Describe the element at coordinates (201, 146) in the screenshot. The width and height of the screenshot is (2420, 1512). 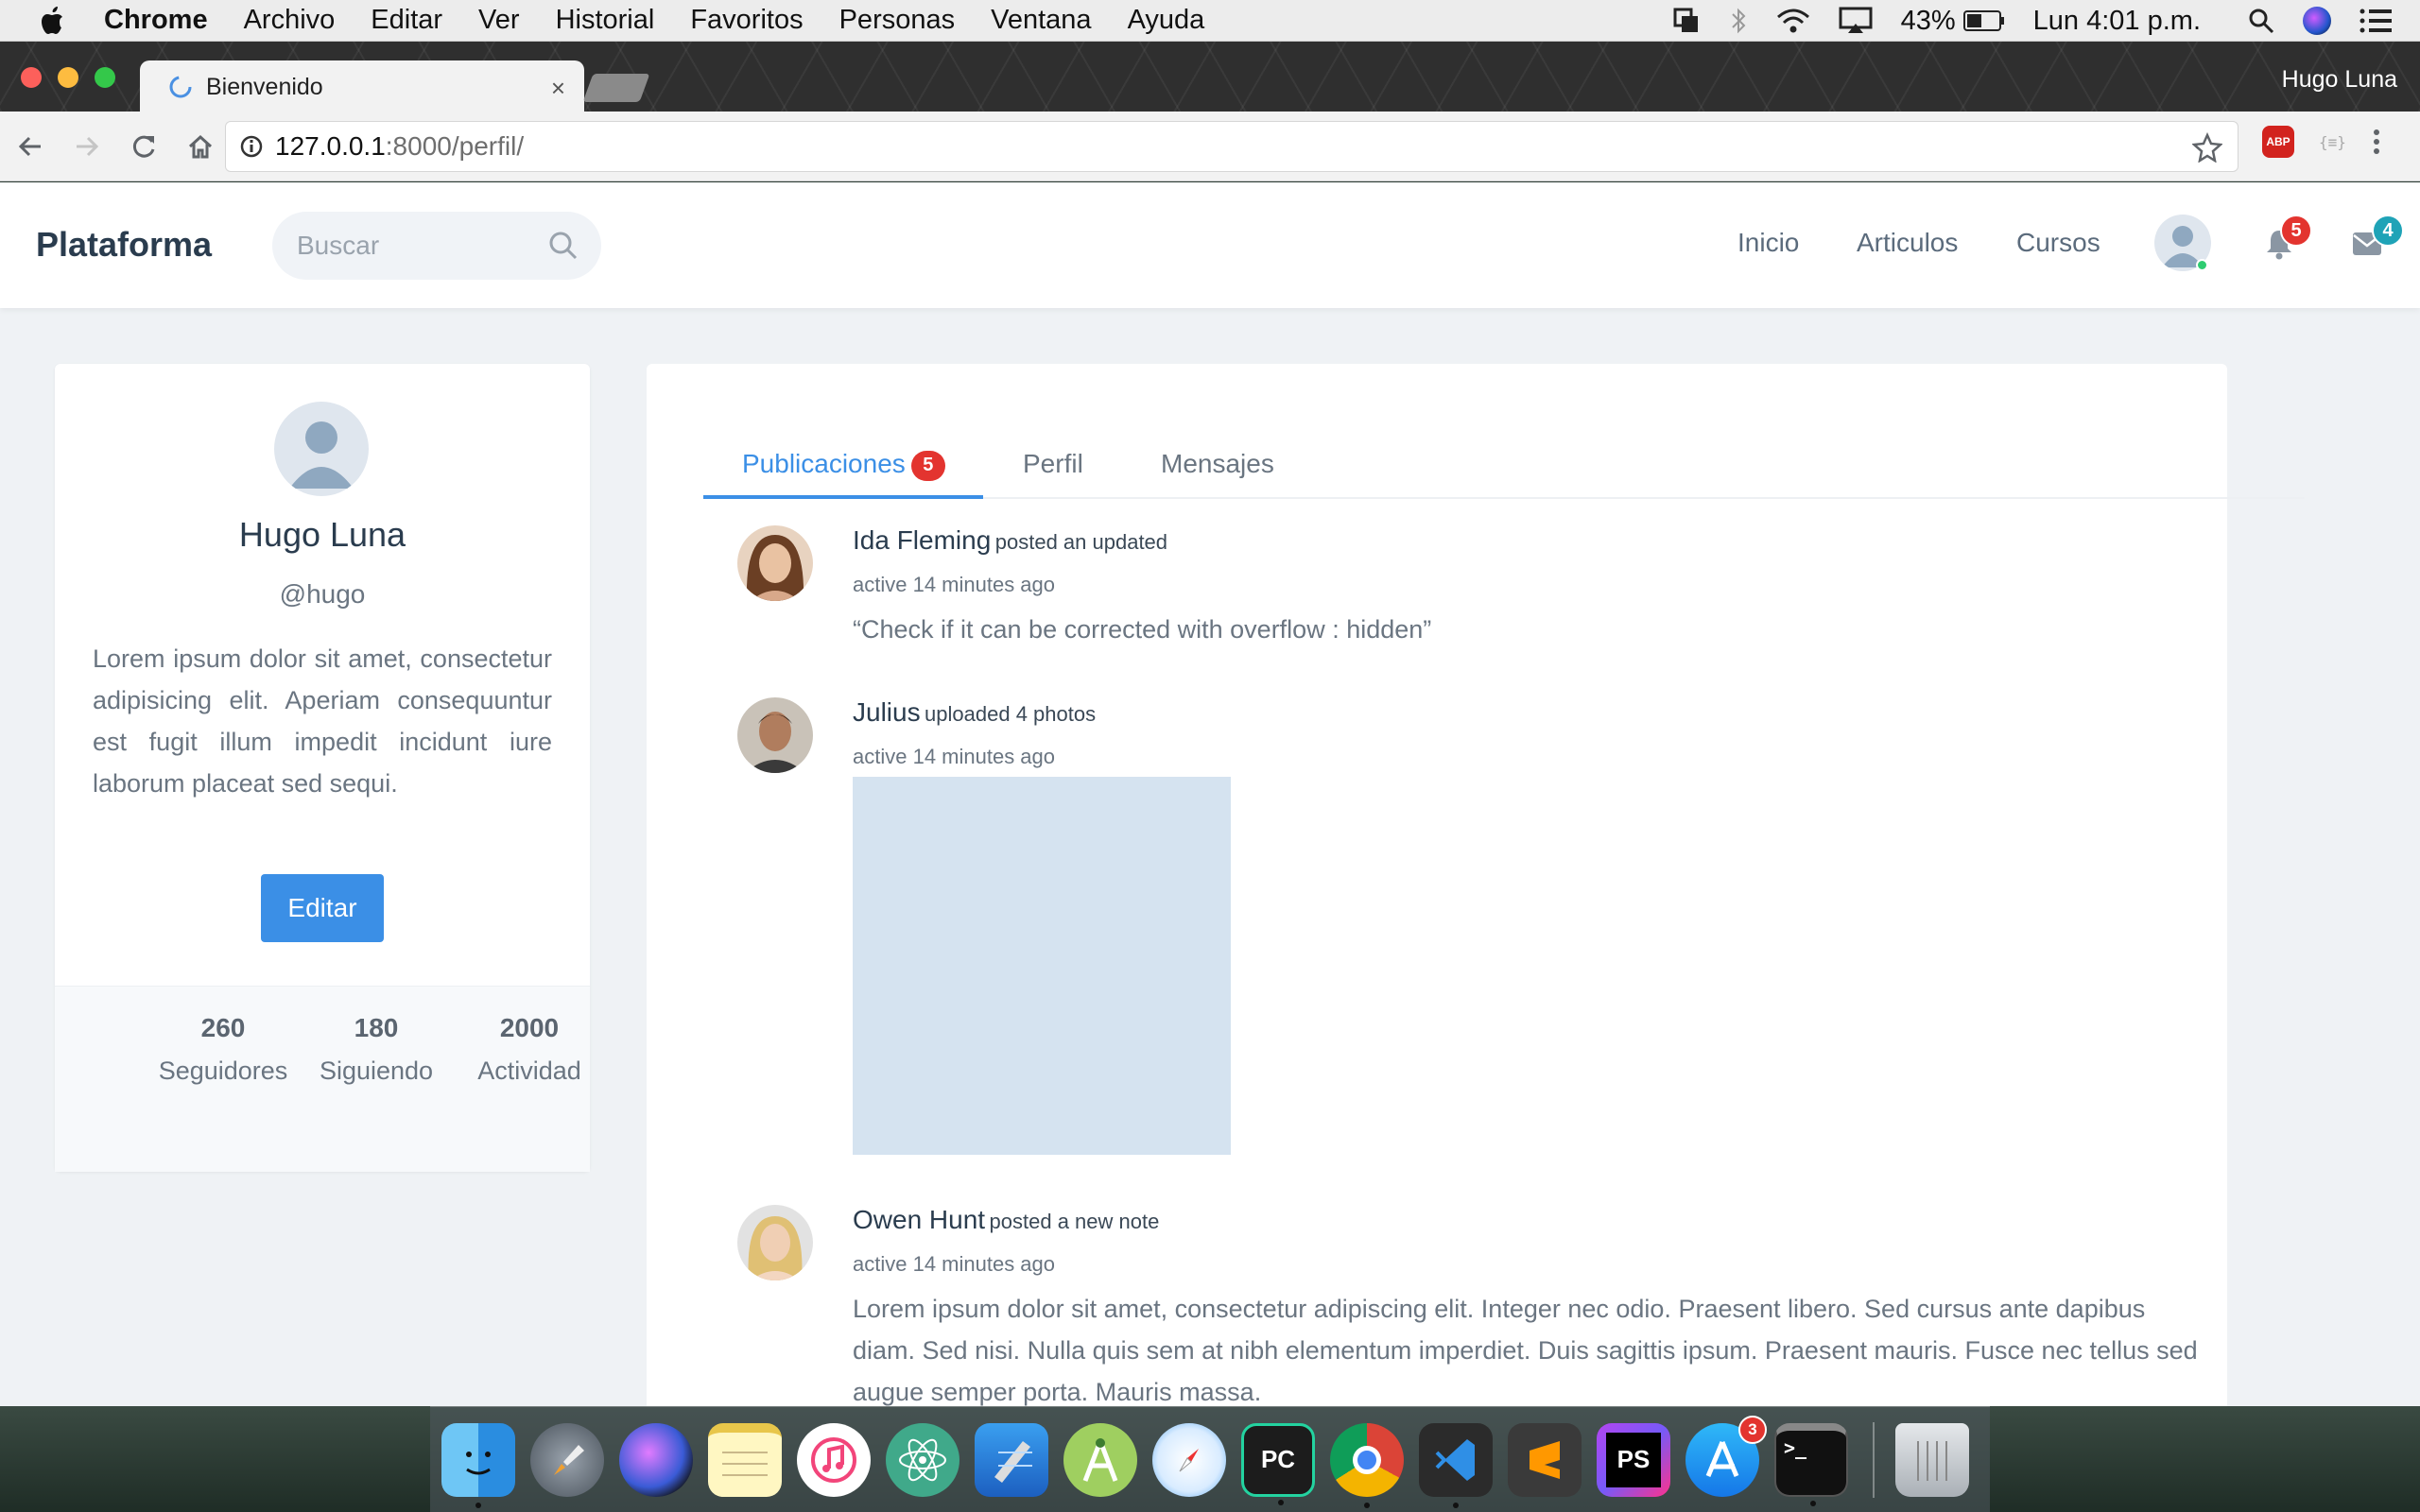
I see `home-icon` at that location.